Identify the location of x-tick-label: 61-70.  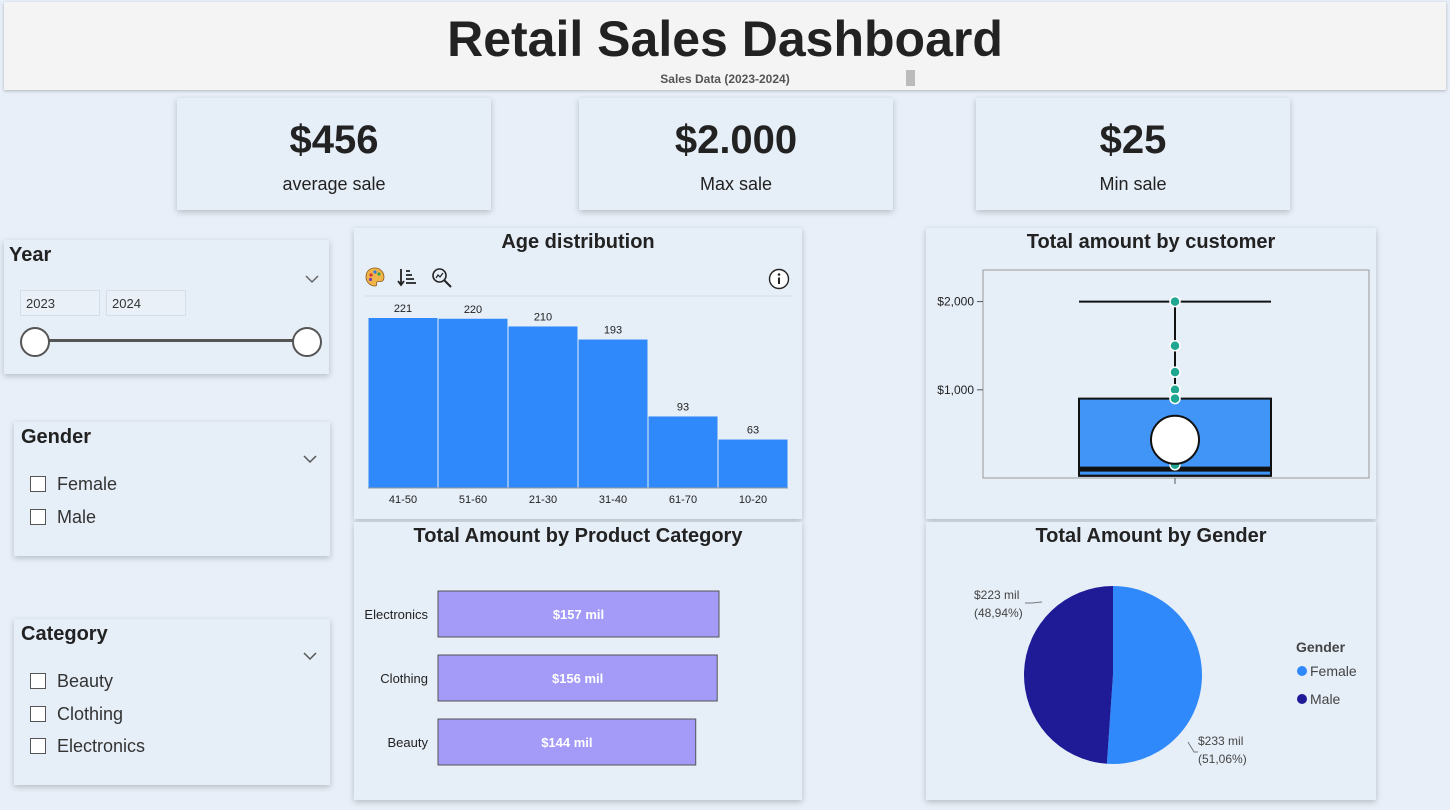
(683, 500).